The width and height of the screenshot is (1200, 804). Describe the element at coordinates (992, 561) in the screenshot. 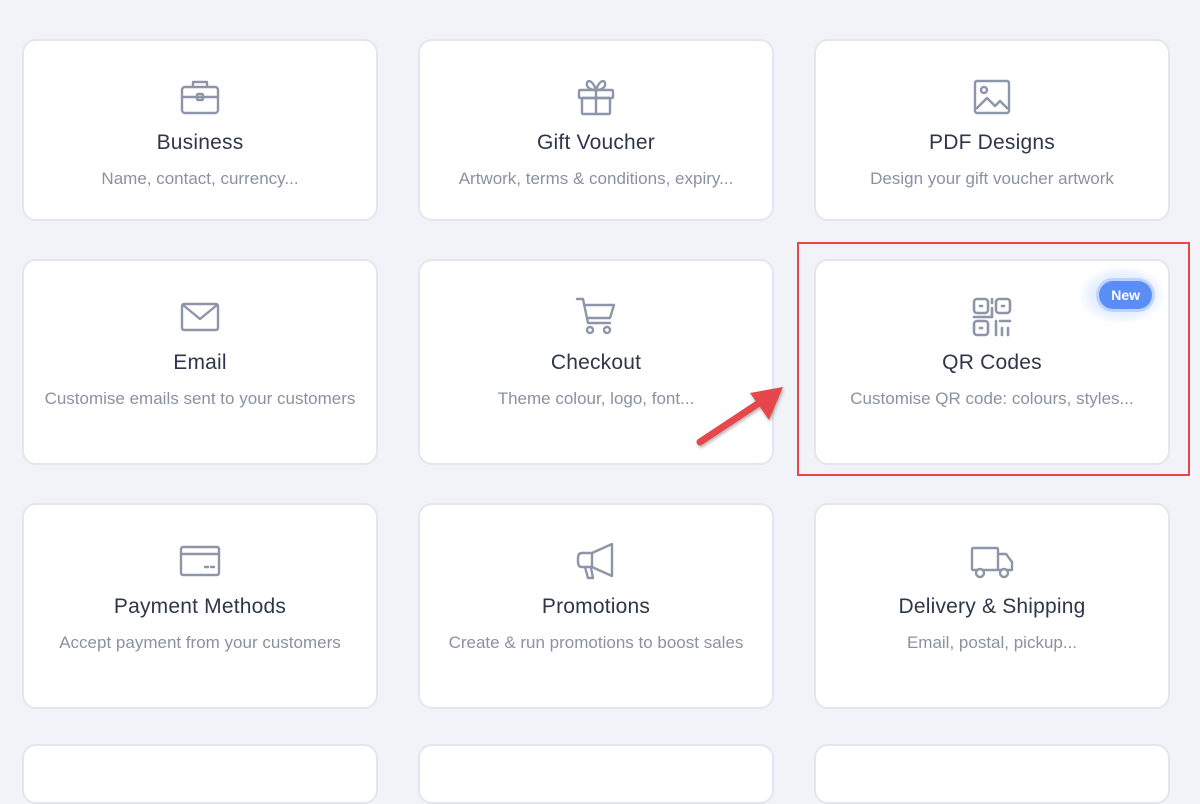

I see `truck-icon` at that location.